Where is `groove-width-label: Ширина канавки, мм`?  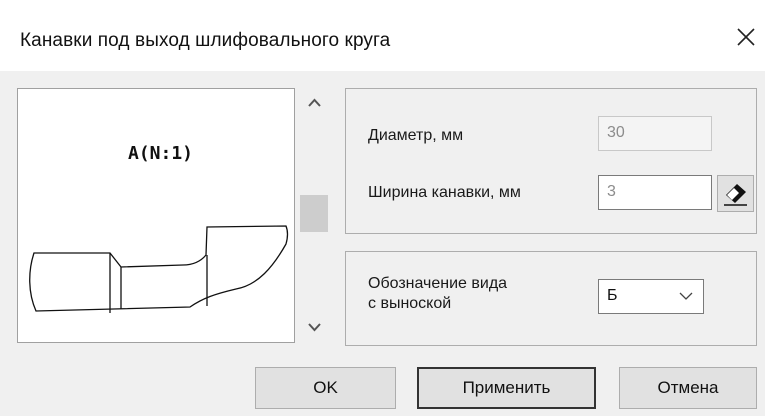
groove-width-label: Ширина канавки, мм is located at coordinates (444, 192).